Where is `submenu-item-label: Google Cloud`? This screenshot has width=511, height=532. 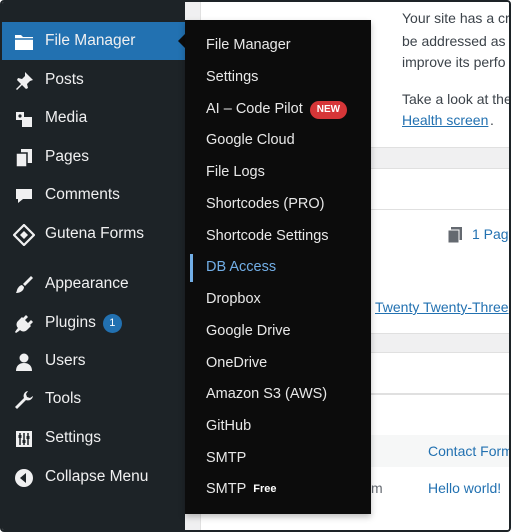
submenu-item-label: Google Cloud is located at coordinates (250, 140).